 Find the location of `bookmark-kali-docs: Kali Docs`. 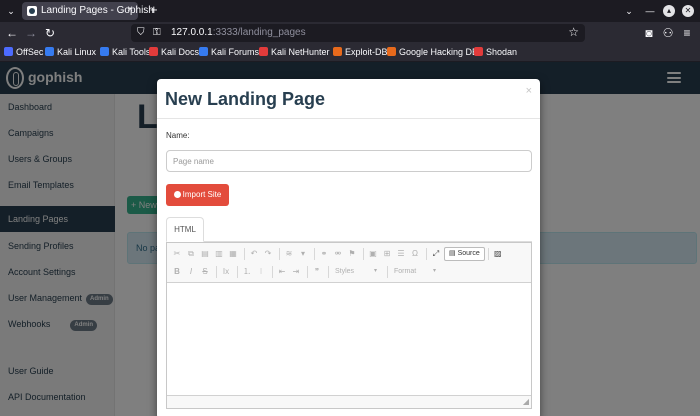

bookmark-kali-docs: Kali Docs is located at coordinates (174, 52).